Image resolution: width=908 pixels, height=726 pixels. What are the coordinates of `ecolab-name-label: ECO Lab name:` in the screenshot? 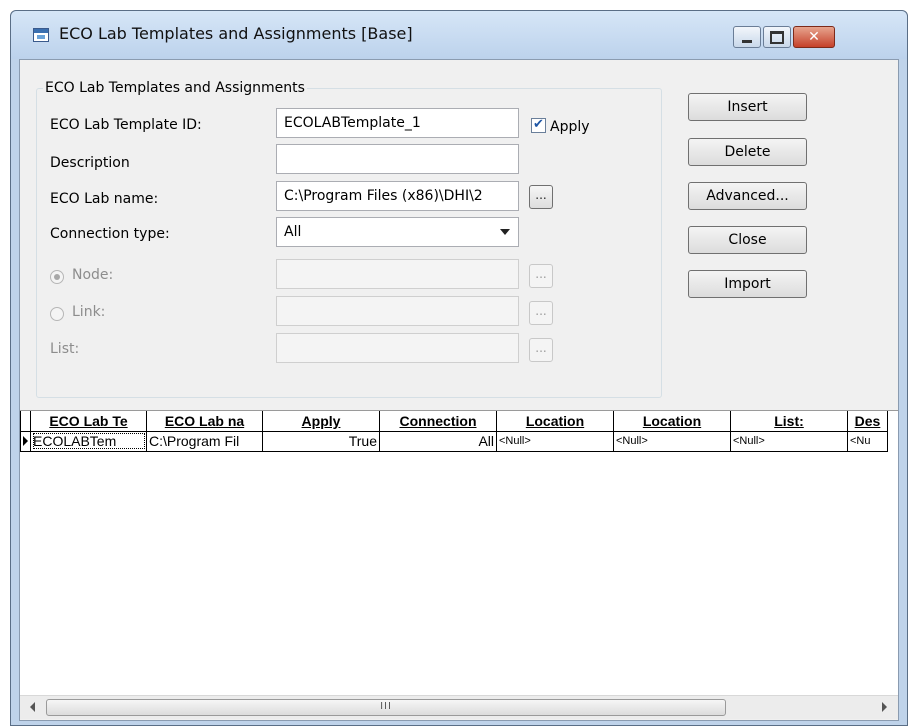 It's located at (104, 199).